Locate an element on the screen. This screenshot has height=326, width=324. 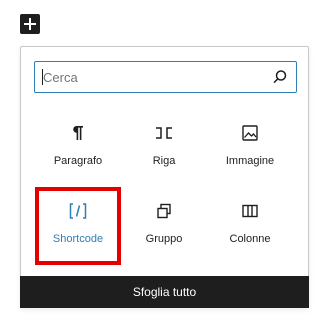
browse-all-label: Sfoglia tutto is located at coordinates (164, 292).